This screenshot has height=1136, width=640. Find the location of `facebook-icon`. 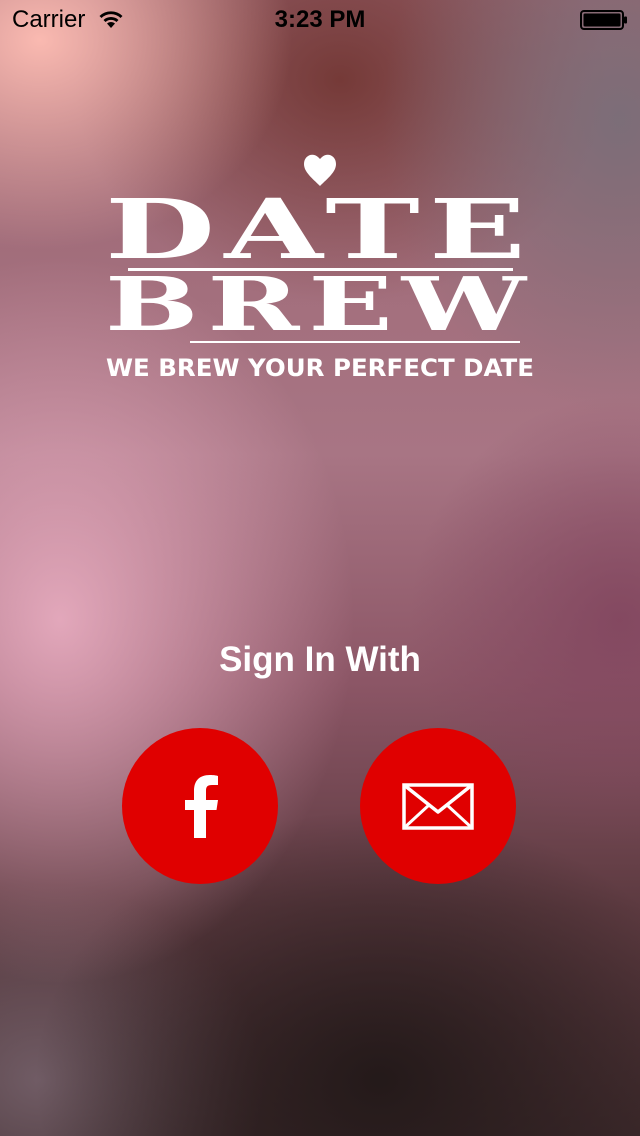

facebook-icon is located at coordinates (201, 806).